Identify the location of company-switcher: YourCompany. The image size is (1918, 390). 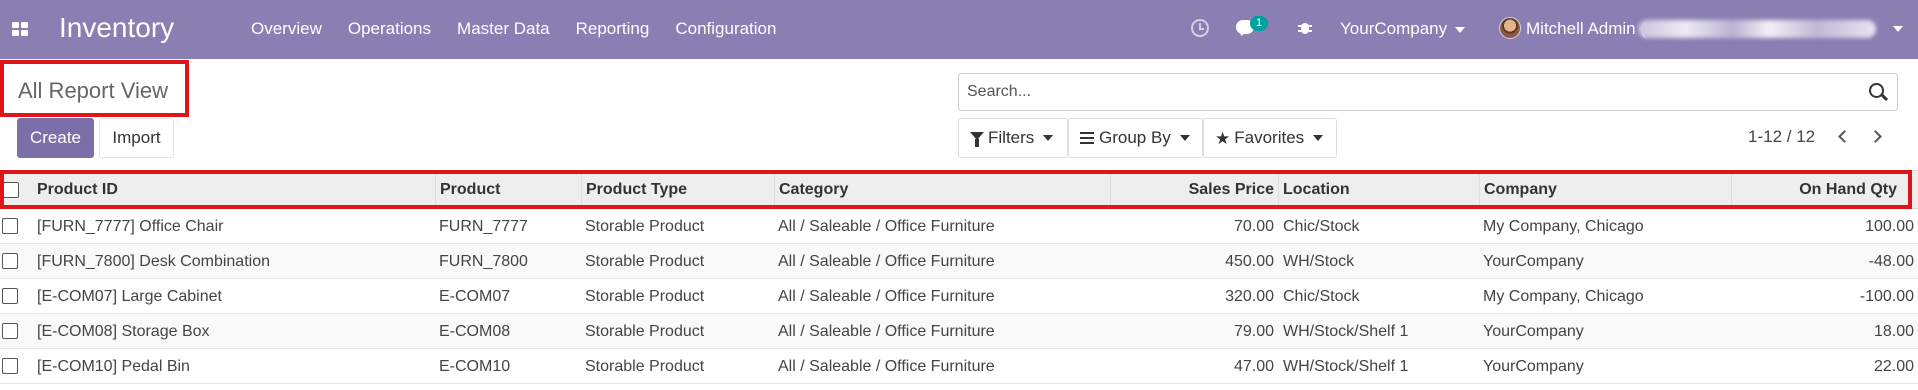
(1403, 29).